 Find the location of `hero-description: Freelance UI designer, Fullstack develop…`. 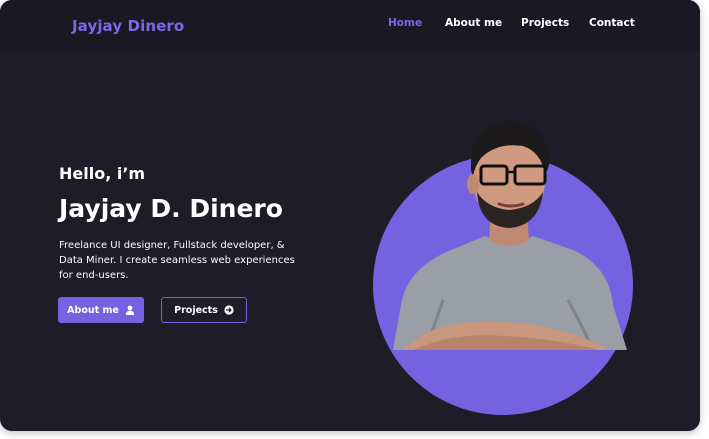

hero-description: Freelance UI designer, Fullstack develop… is located at coordinates (177, 260).